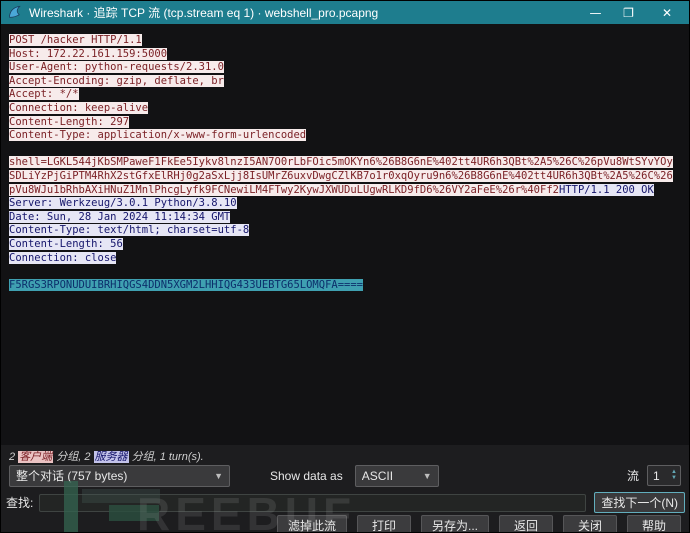  Describe the element at coordinates (349, 54) in the screenshot. I see `stream-line: Host: 172.22.161.159:5000` at that location.